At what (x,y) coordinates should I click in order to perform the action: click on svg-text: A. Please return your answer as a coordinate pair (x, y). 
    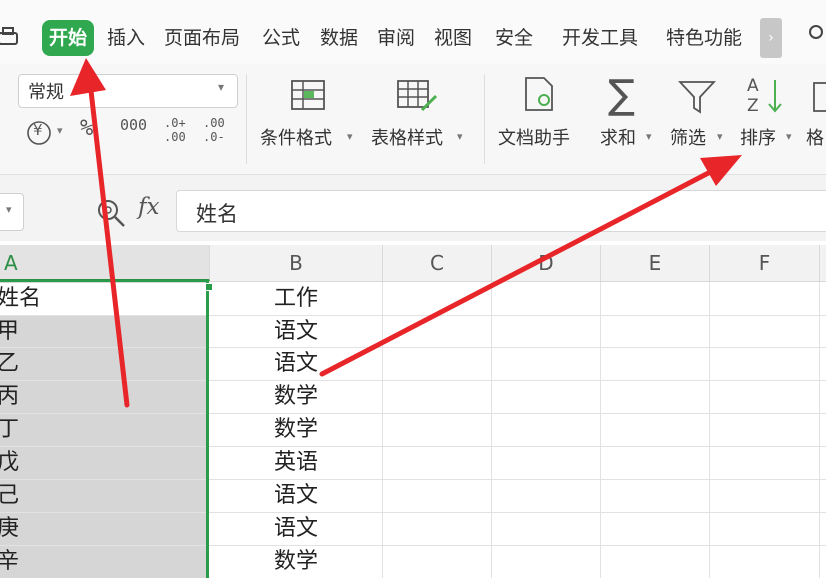
    Looking at the image, I should click on (753, 86).